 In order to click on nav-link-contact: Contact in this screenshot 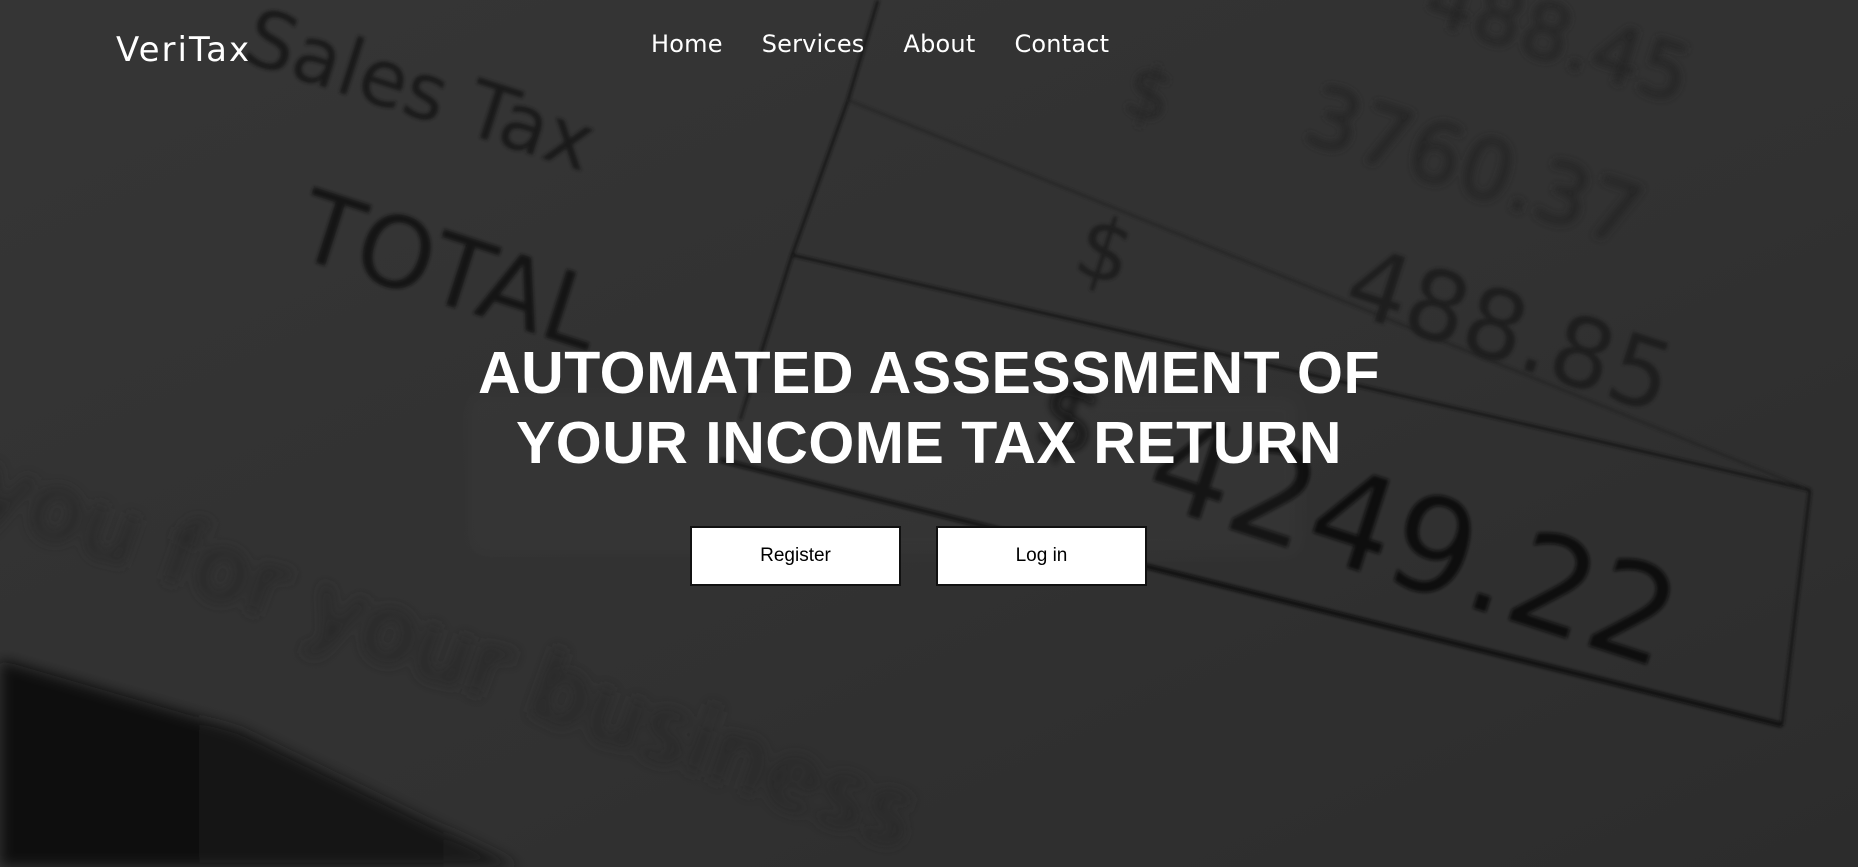, I will do `click(1061, 44)`.